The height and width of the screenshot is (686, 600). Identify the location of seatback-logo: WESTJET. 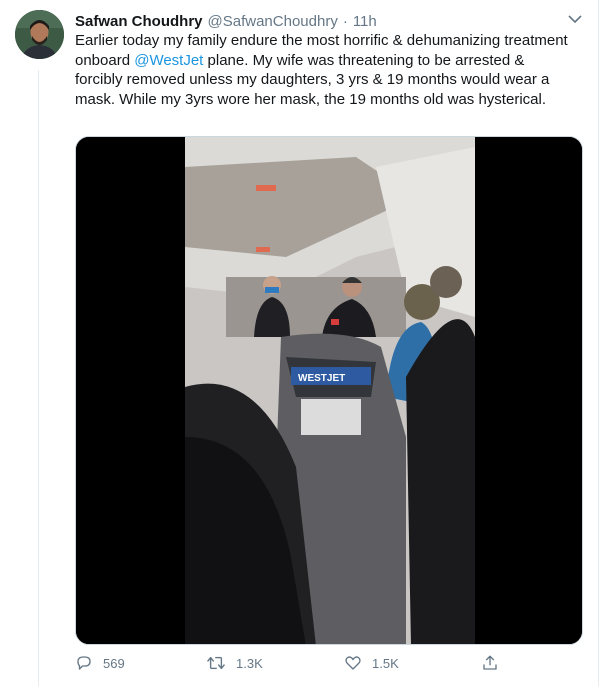
(321, 378).